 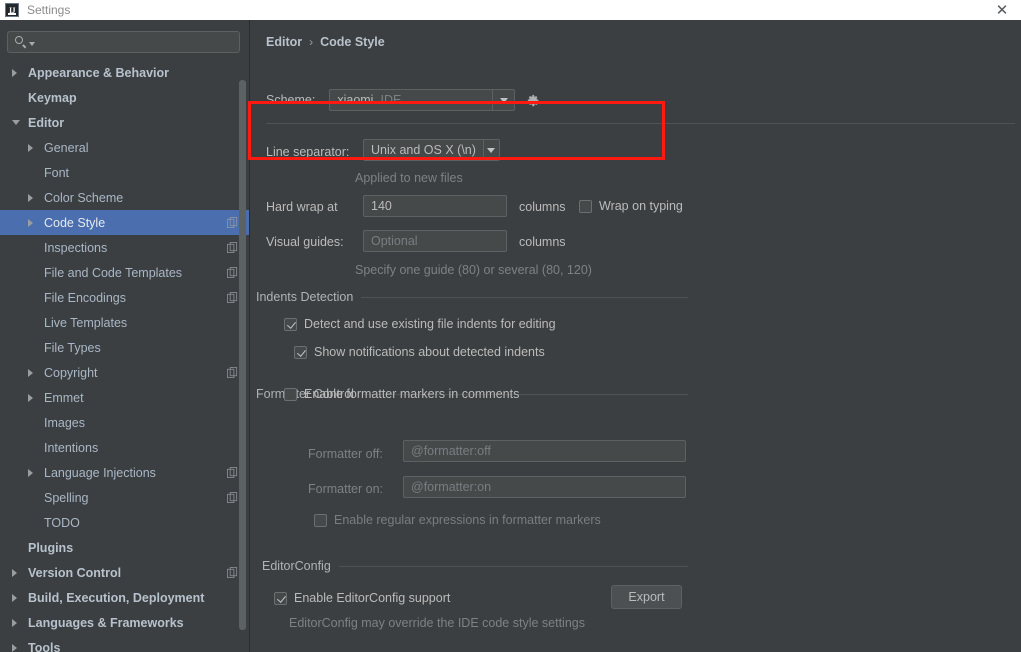 What do you see at coordinates (125, 347) in the screenshot?
I see `sidebar-item-file-types: File Types` at bounding box center [125, 347].